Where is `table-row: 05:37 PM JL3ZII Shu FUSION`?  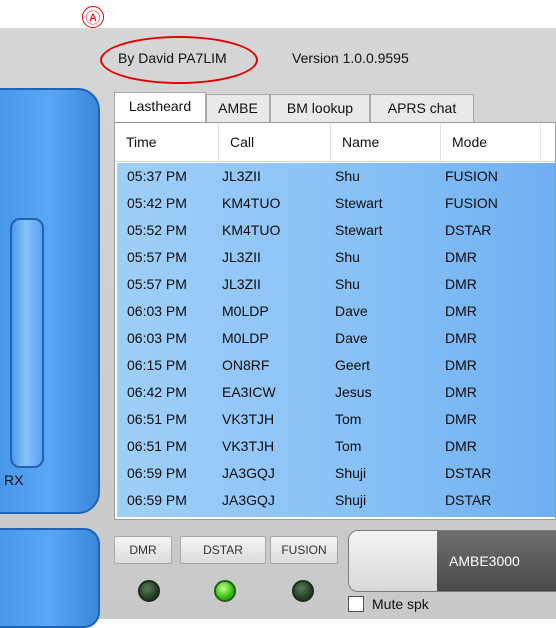 table-row: 05:37 PM JL3ZII Shu FUSION is located at coordinates (336, 176).